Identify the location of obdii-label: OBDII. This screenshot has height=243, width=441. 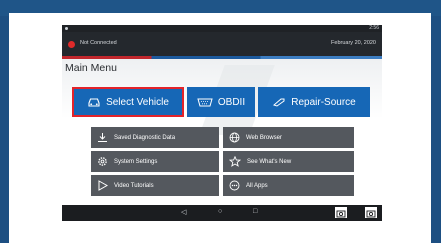
(231, 102).